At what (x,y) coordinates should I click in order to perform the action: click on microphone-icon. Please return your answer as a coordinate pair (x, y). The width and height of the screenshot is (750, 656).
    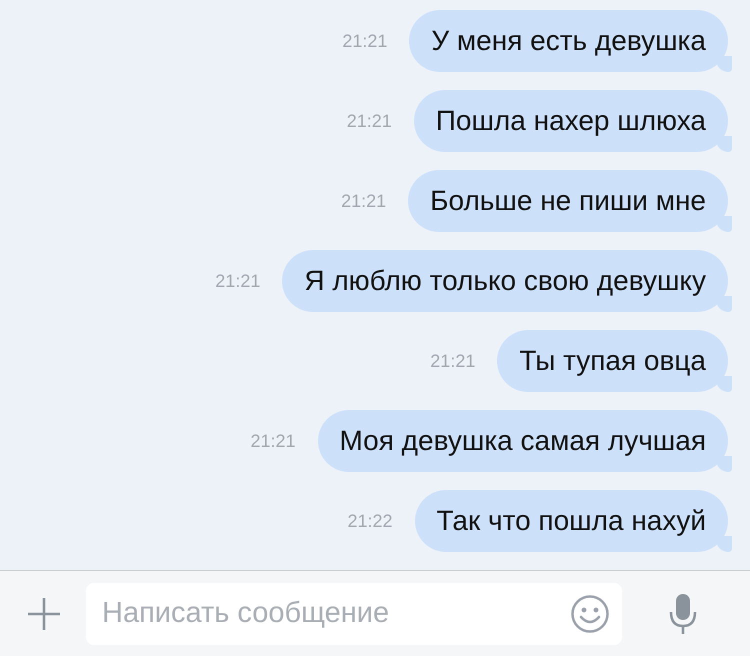
    Looking at the image, I should click on (683, 614).